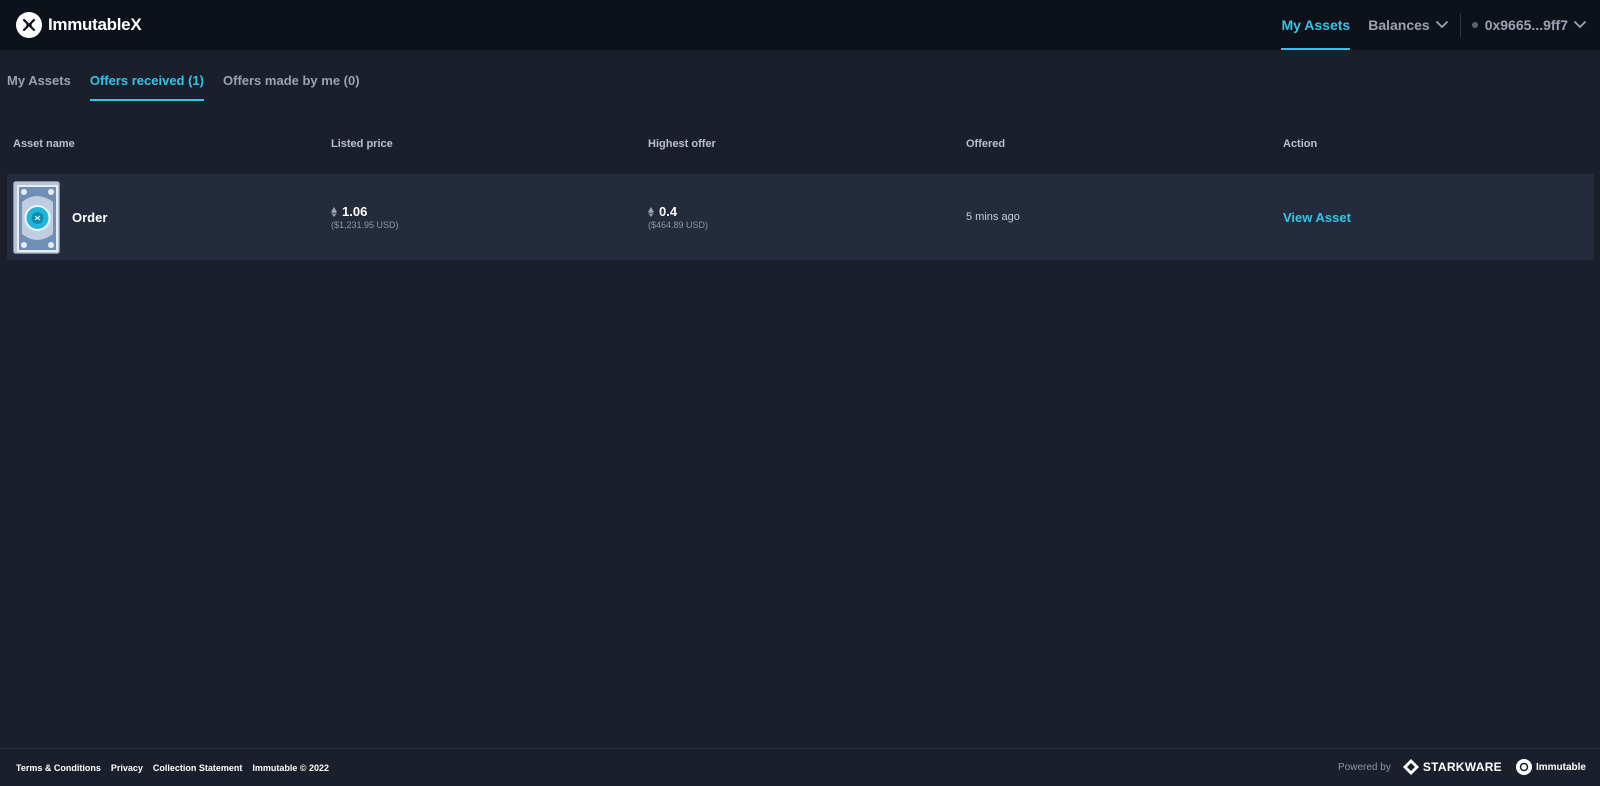  What do you see at coordinates (1315, 25) in the screenshot?
I see `nav-my-assets: My Assets` at bounding box center [1315, 25].